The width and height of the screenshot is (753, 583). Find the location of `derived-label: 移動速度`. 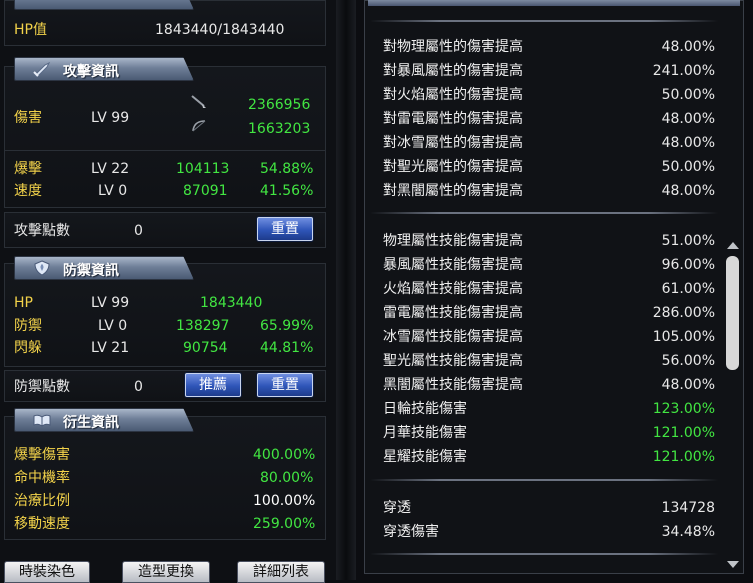

derived-label: 移動速度 is located at coordinates (42, 524).